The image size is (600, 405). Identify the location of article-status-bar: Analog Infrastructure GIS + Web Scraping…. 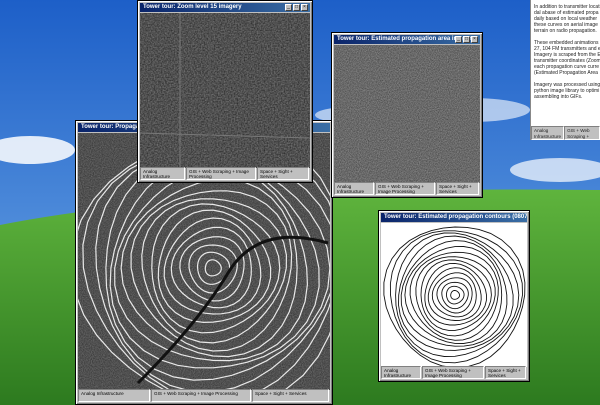
(565, 133).